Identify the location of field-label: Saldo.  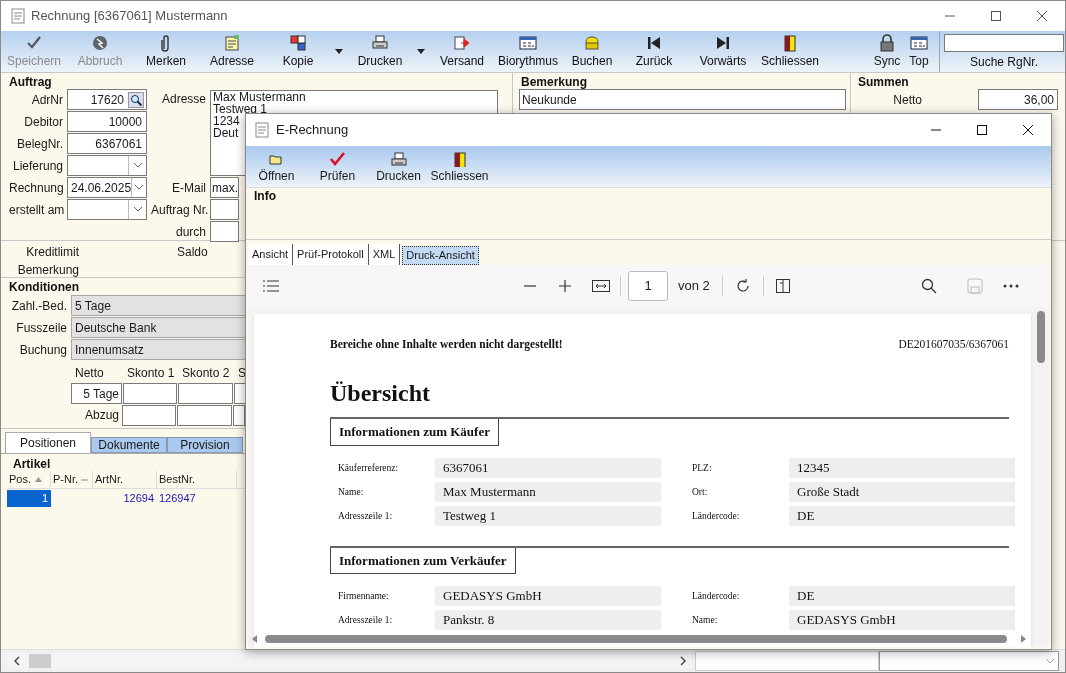
(192, 252).